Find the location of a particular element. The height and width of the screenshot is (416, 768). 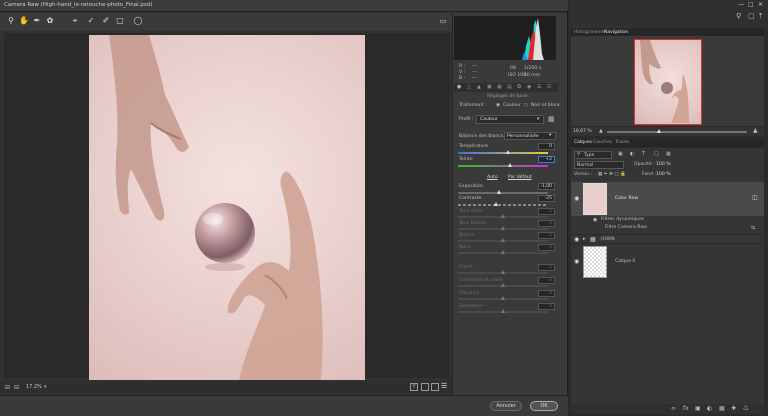

crop-icon: ⌖ is located at coordinates (75, 21).